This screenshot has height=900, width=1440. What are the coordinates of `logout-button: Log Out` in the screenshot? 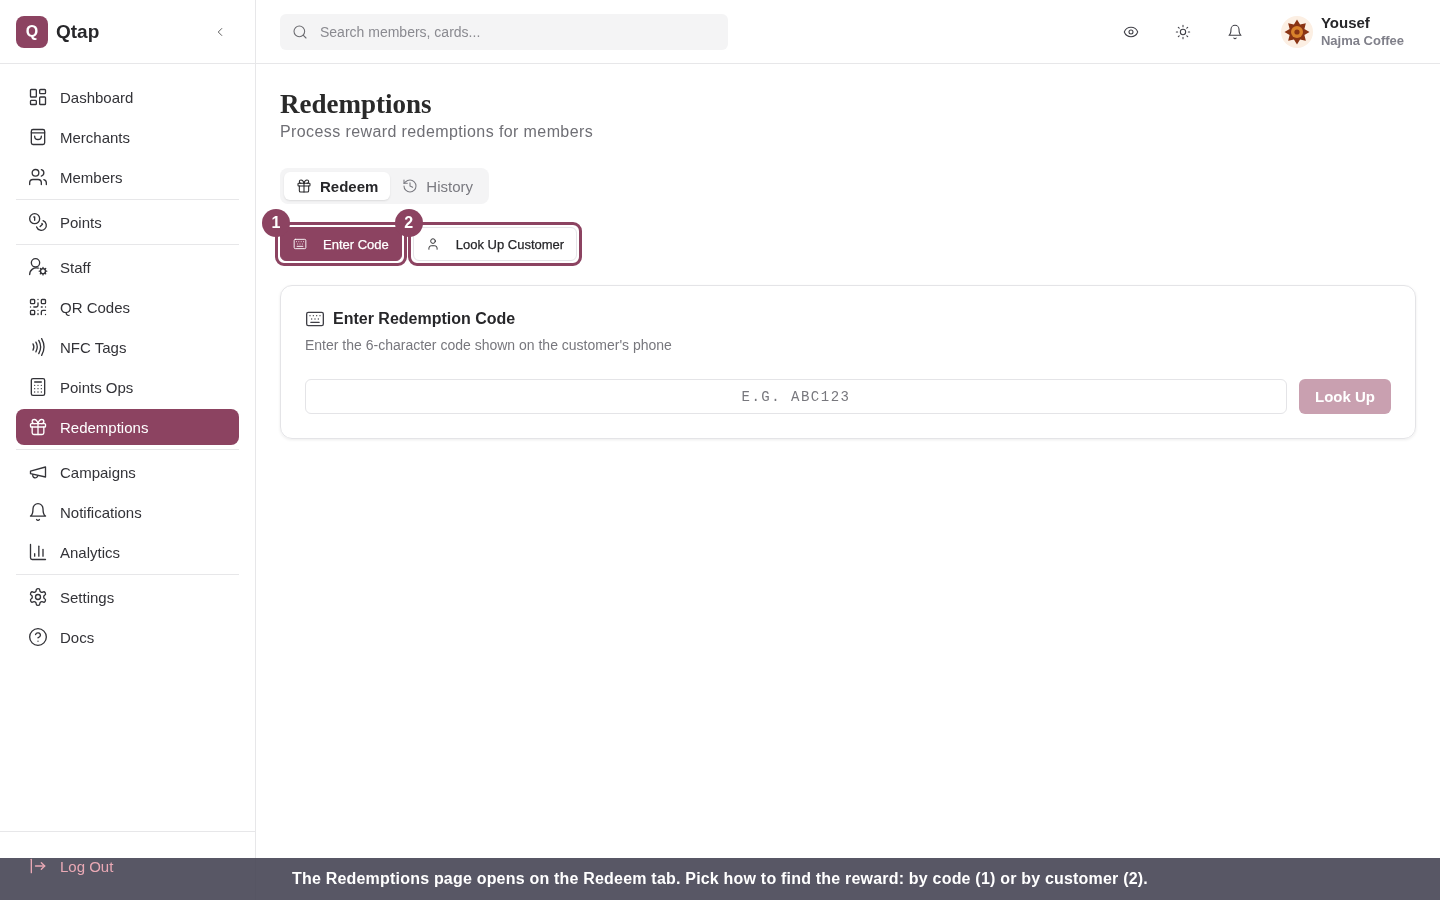 It's located at (127, 866).